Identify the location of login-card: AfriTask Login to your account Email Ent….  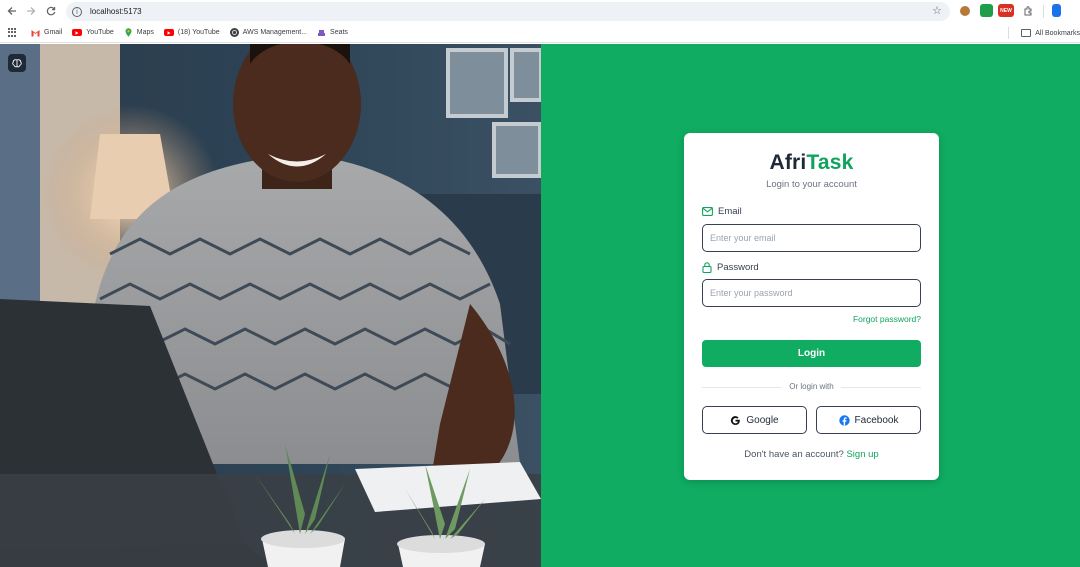
(811, 306).